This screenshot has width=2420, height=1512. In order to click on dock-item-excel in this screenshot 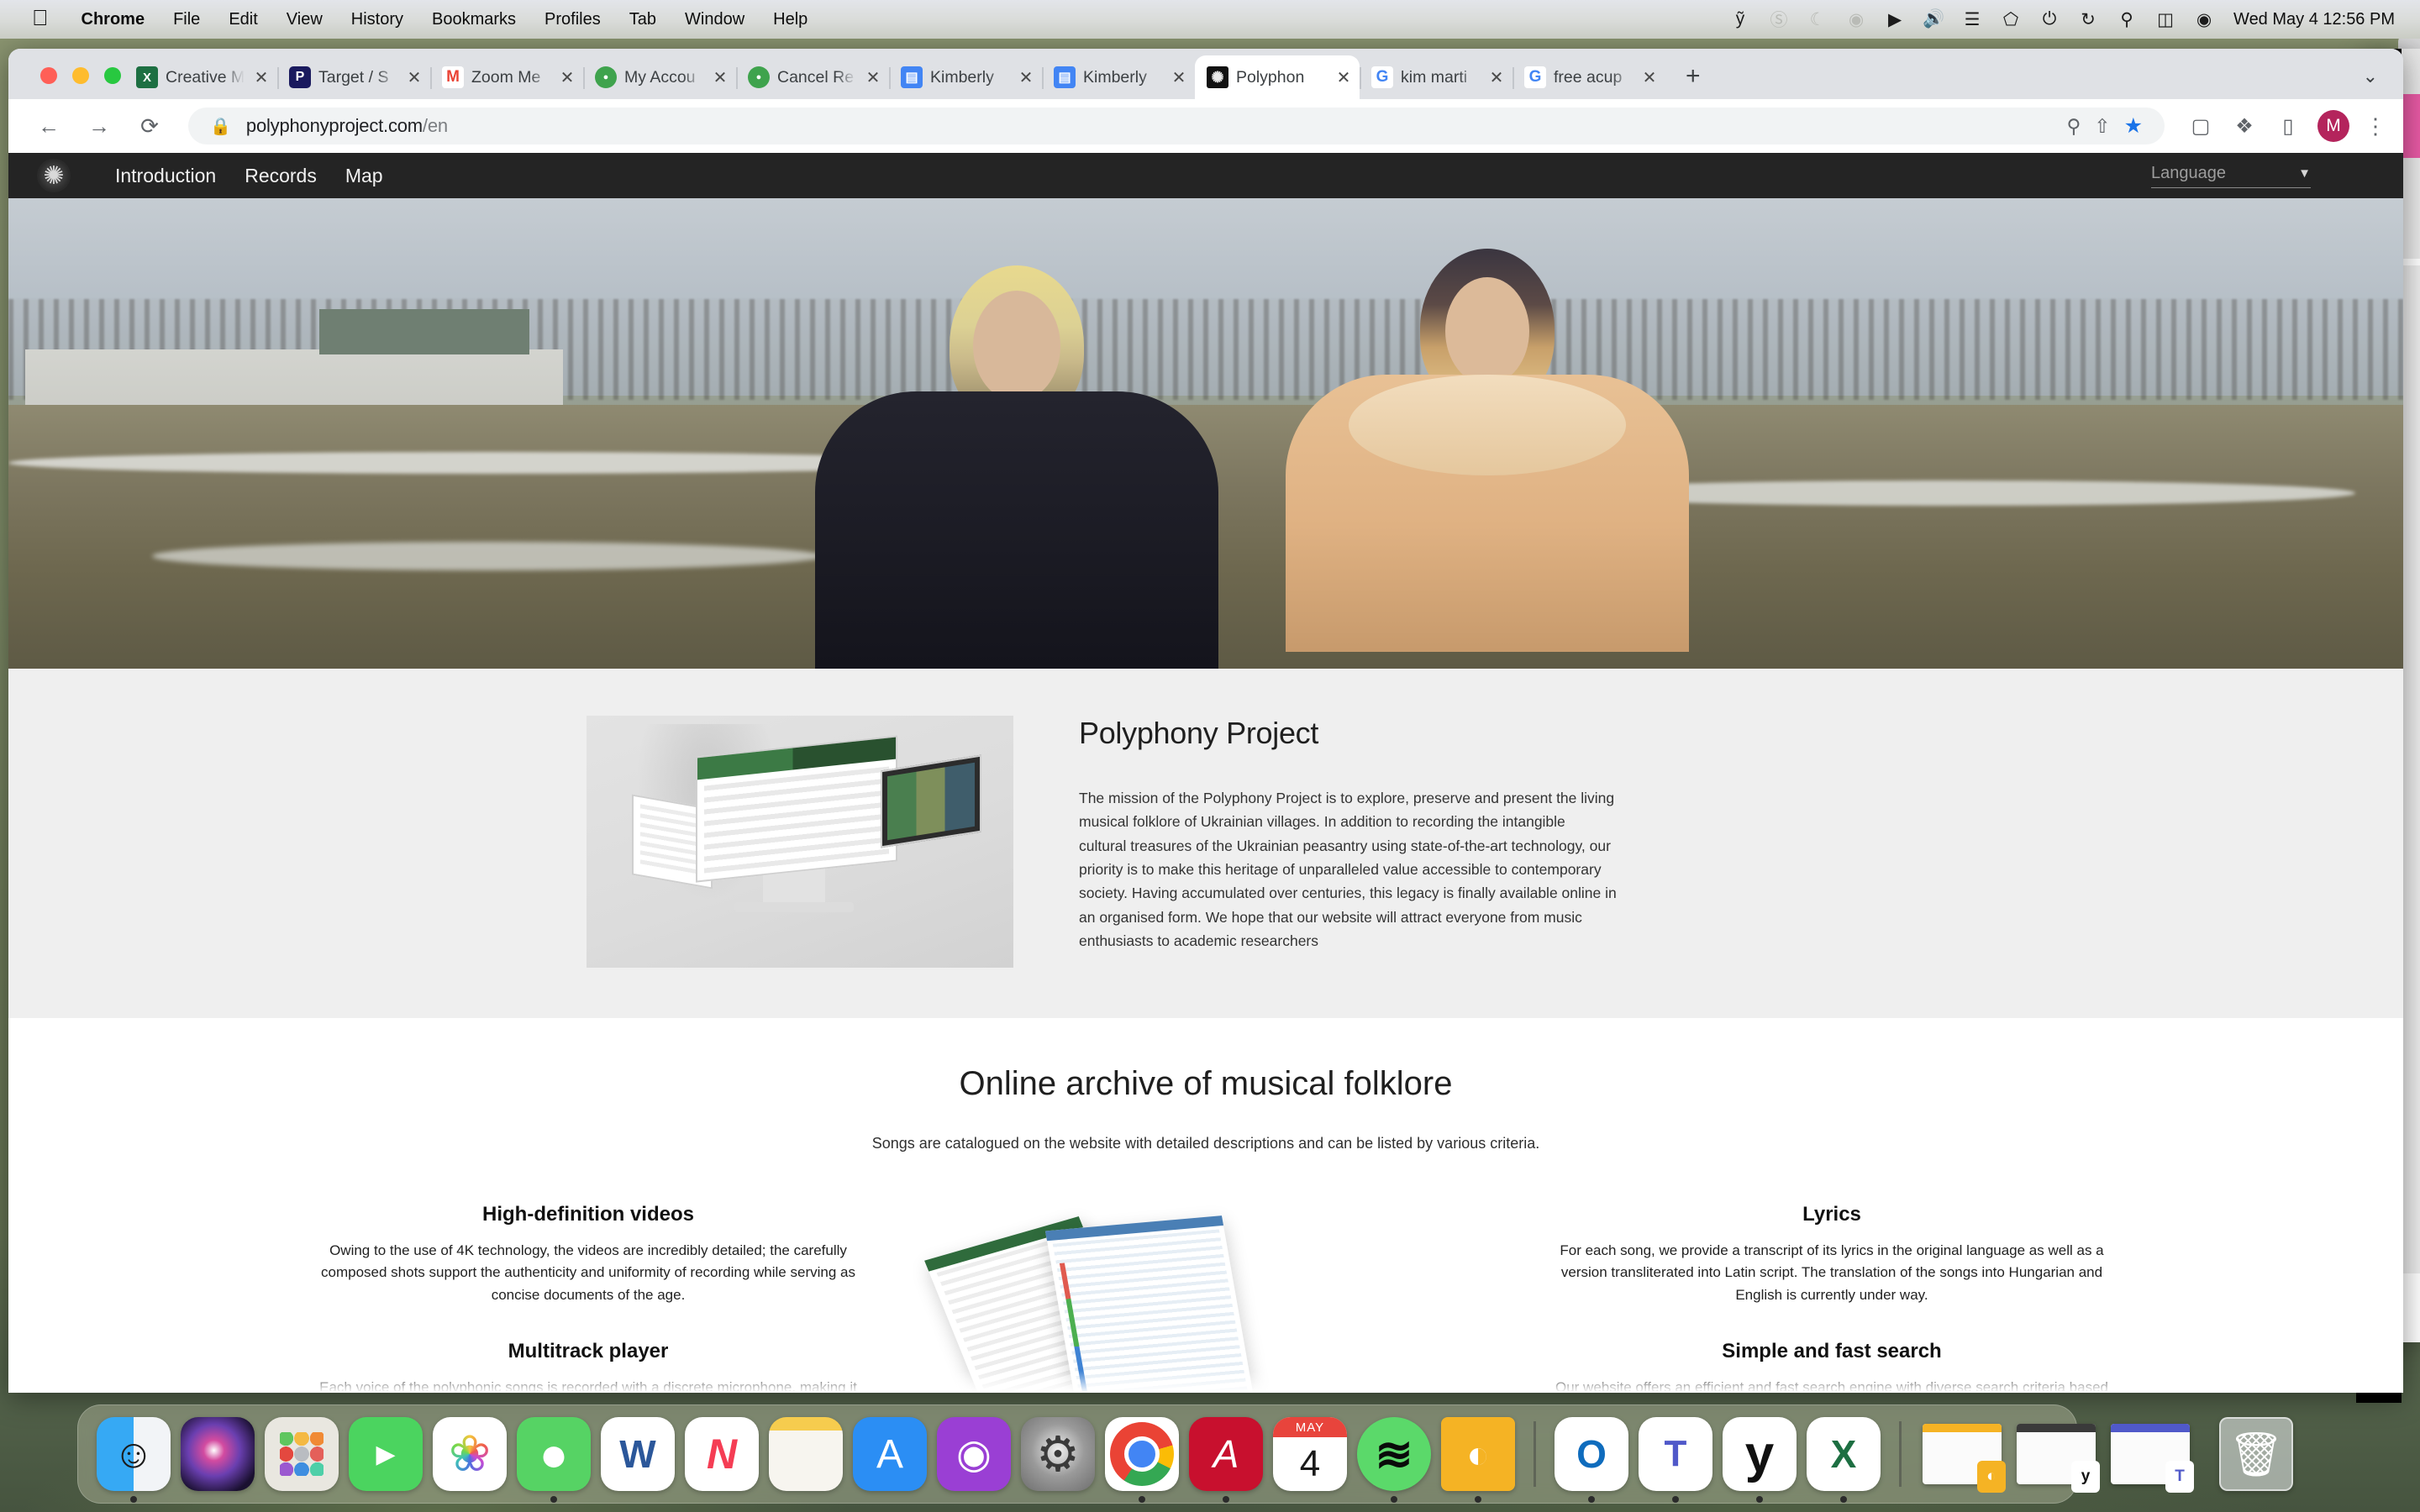, I will do `click(1844, 1458)`.